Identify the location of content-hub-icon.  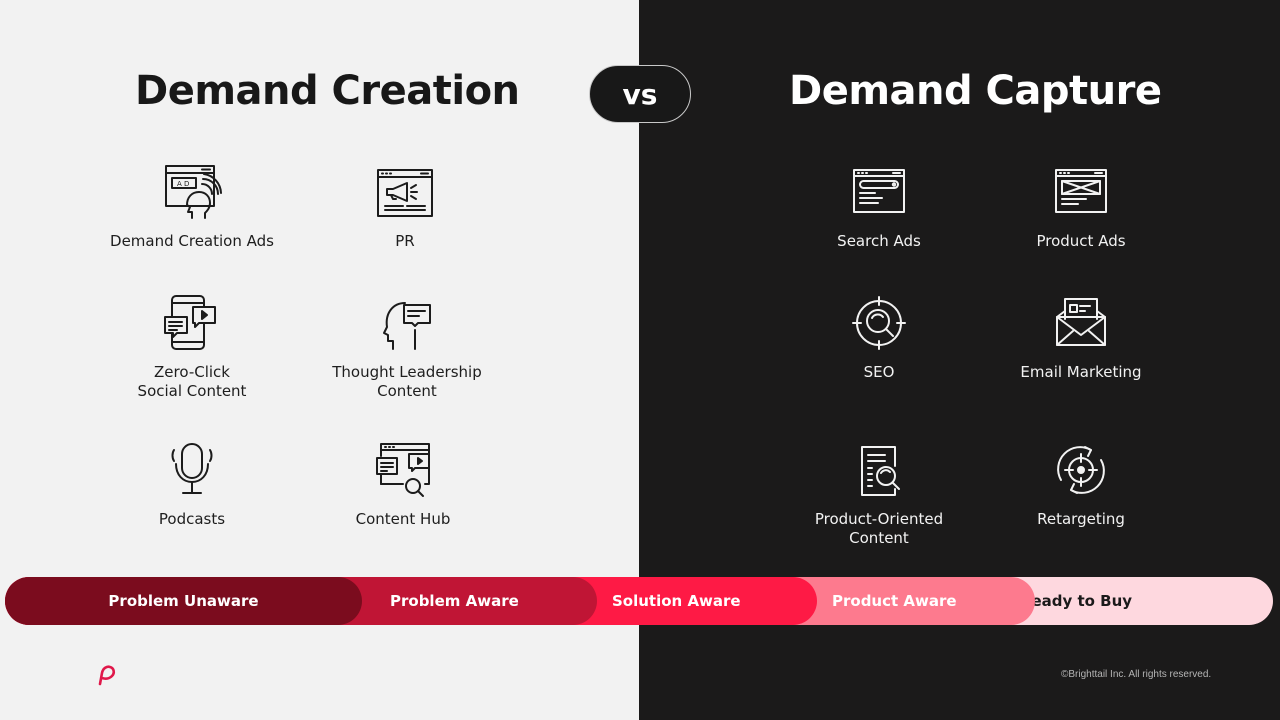
(403, 470).